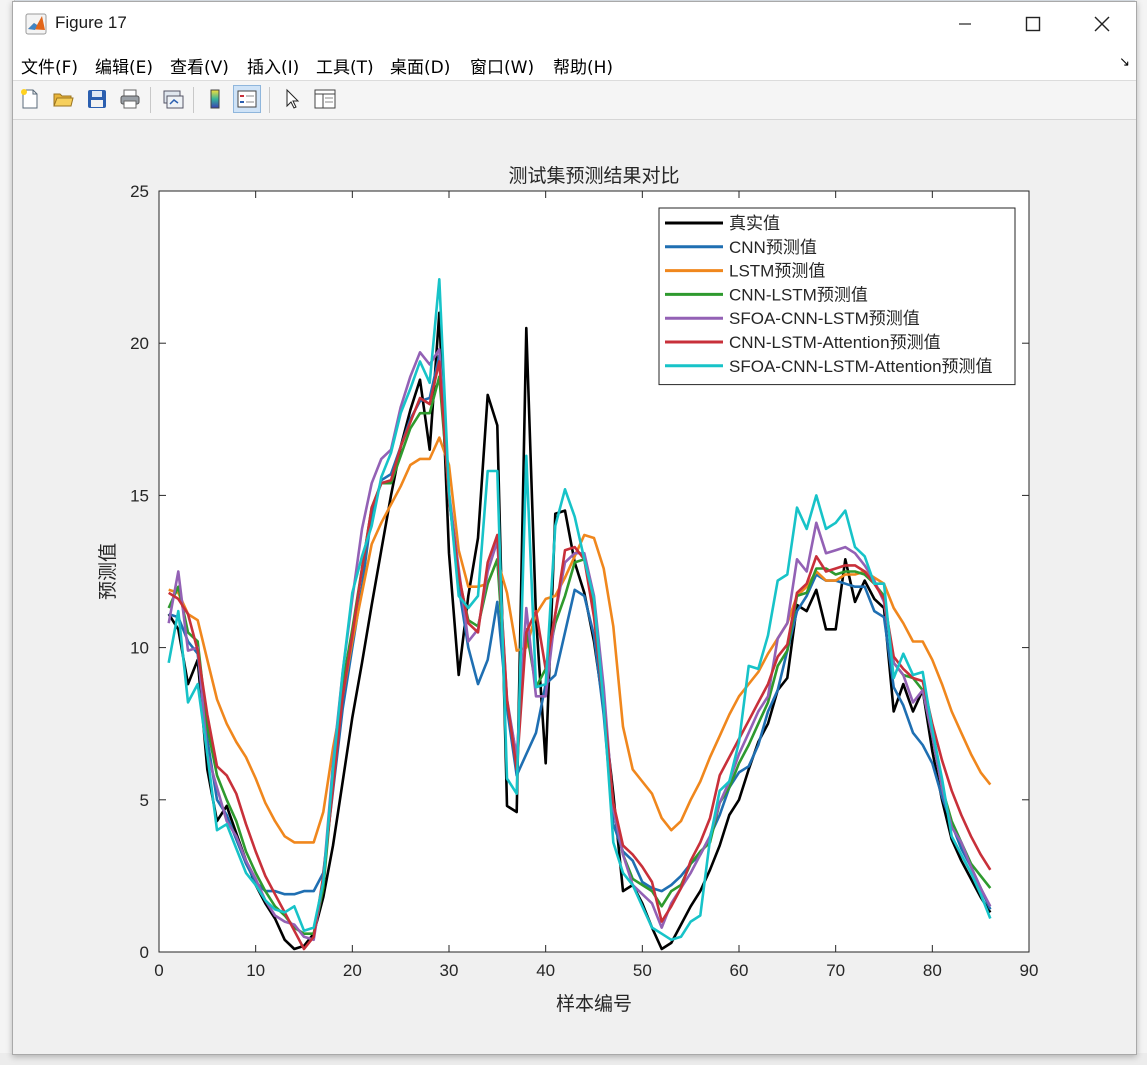 The height and width of the screenshot is (1065, 1147). Describe the element at coordinates (583, 65) in the screenshot. I see `menu-help: 帮助(H)` at that location.